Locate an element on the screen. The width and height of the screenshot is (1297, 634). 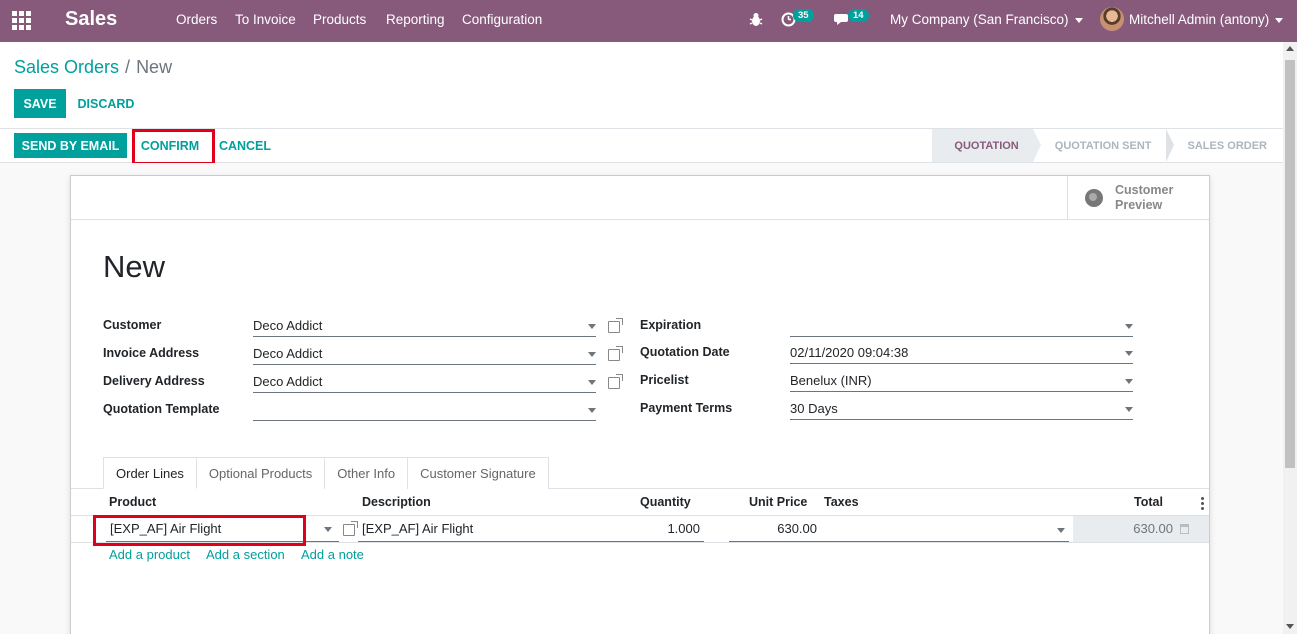
avatar is located at coordinates (1112, 19).